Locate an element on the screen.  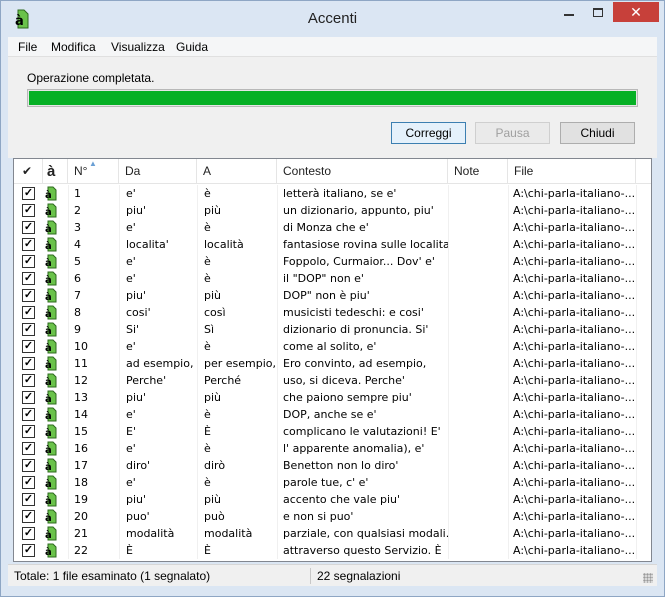
maximize-button is located at coordinates (598, 12).